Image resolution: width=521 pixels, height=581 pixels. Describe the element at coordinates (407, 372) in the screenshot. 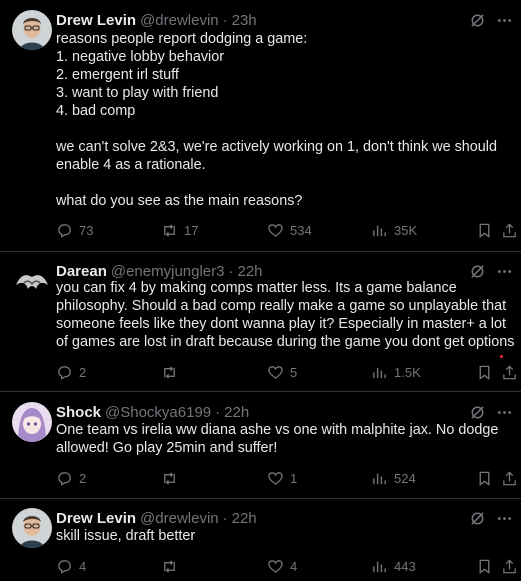

I see `views-count: 1.5K` at that location.